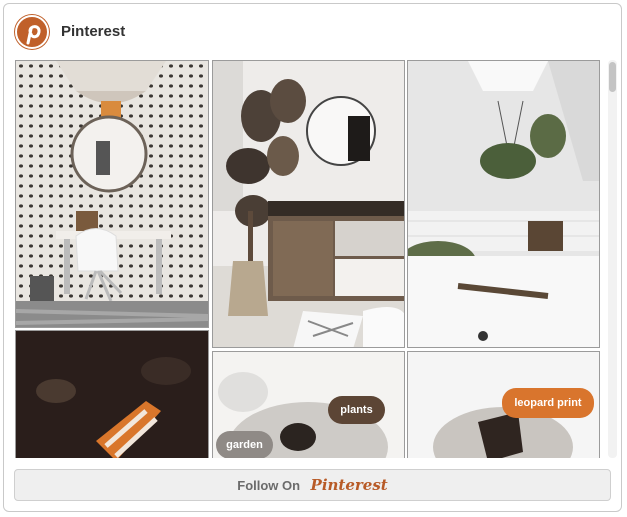 The image size is (627, 517). Describe the element at coordinates (548, 403) in the screenshot. I see `tag-leopard-print: leopard print` at that location.